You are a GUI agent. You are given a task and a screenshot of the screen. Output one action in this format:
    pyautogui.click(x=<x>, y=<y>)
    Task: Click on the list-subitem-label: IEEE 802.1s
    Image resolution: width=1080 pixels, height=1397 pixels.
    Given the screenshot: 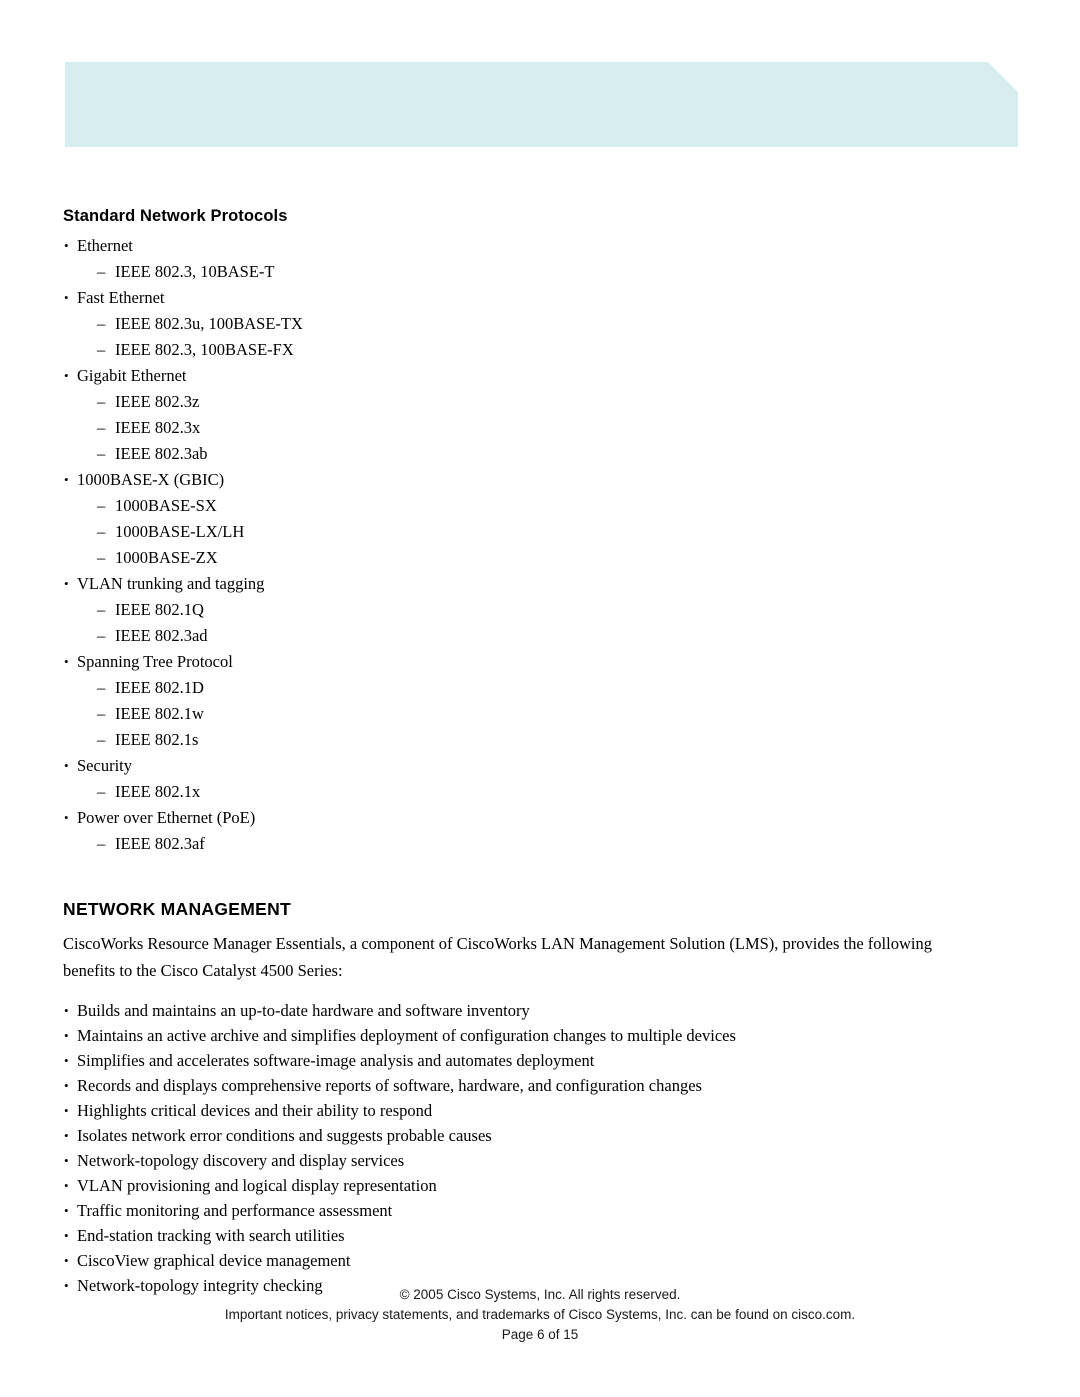 What is the action you would take?
    pyautogui.click(x=157, y=739)
    